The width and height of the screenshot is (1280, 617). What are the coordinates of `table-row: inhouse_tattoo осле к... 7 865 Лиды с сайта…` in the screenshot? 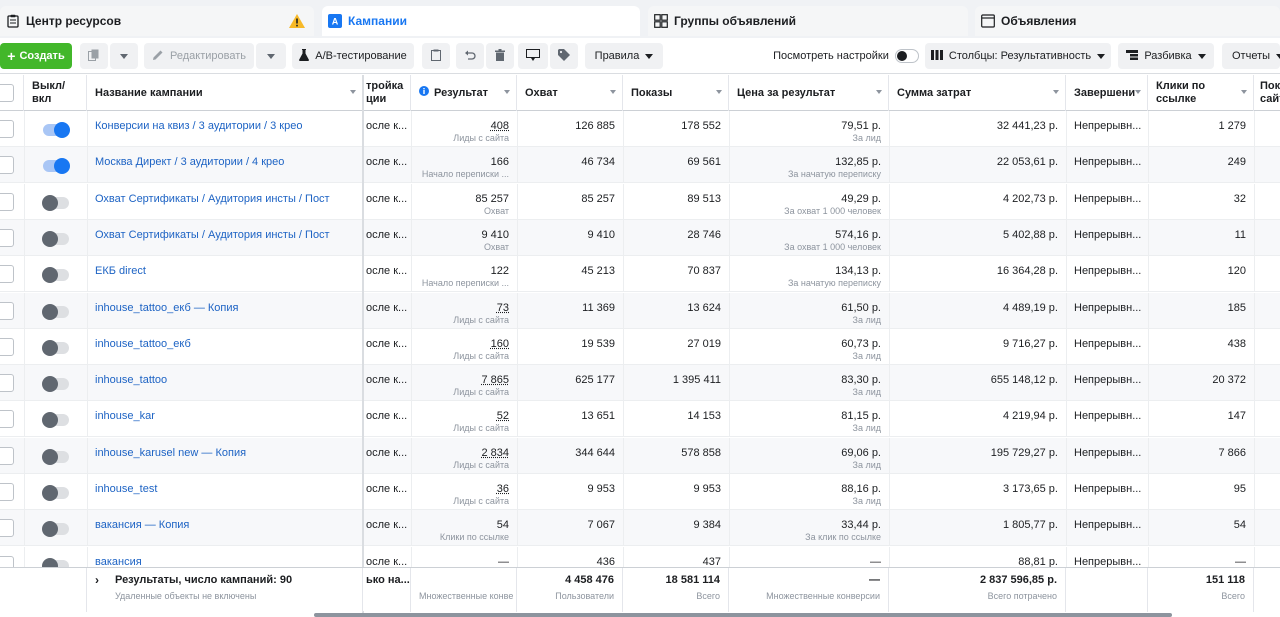 It's located at (640, 383).